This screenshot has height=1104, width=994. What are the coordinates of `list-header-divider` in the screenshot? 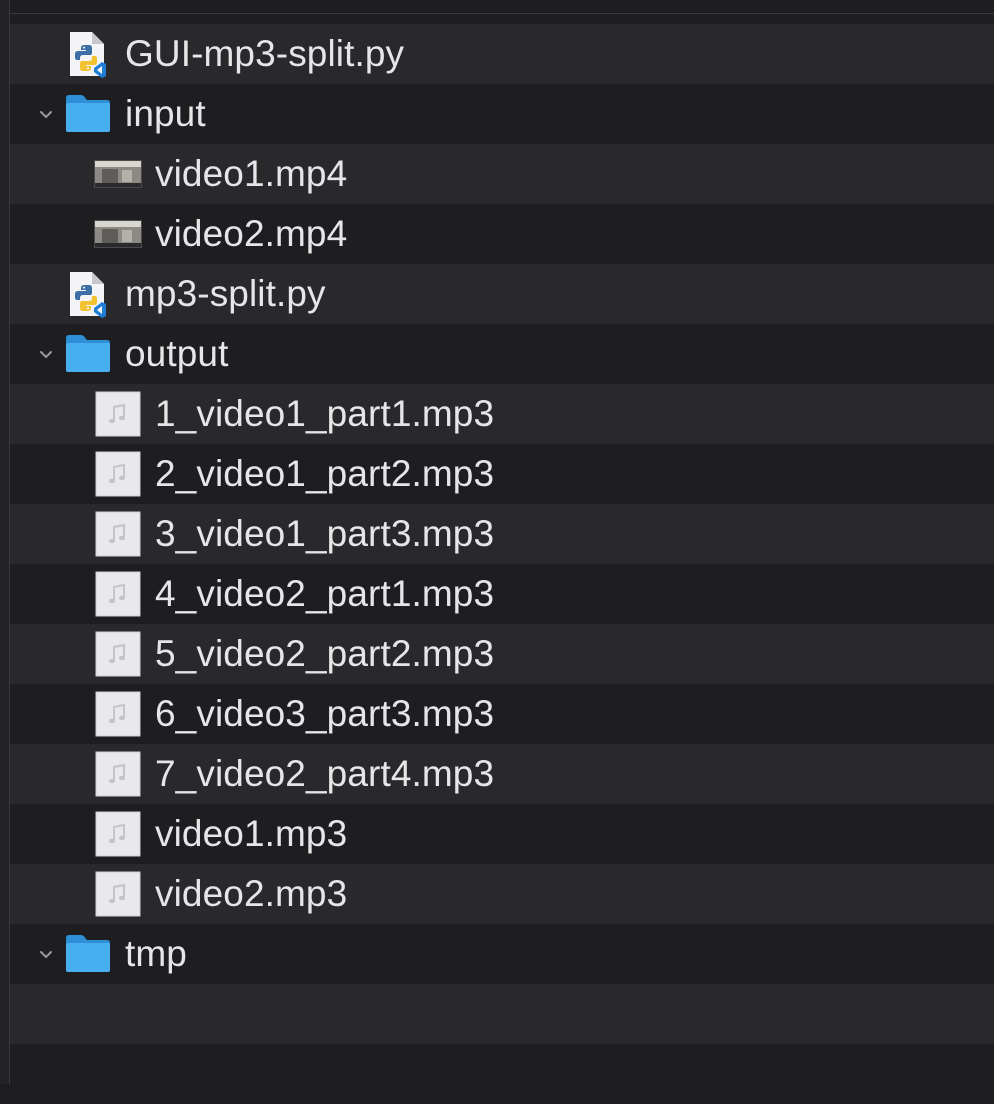 It's located at (502, 7).